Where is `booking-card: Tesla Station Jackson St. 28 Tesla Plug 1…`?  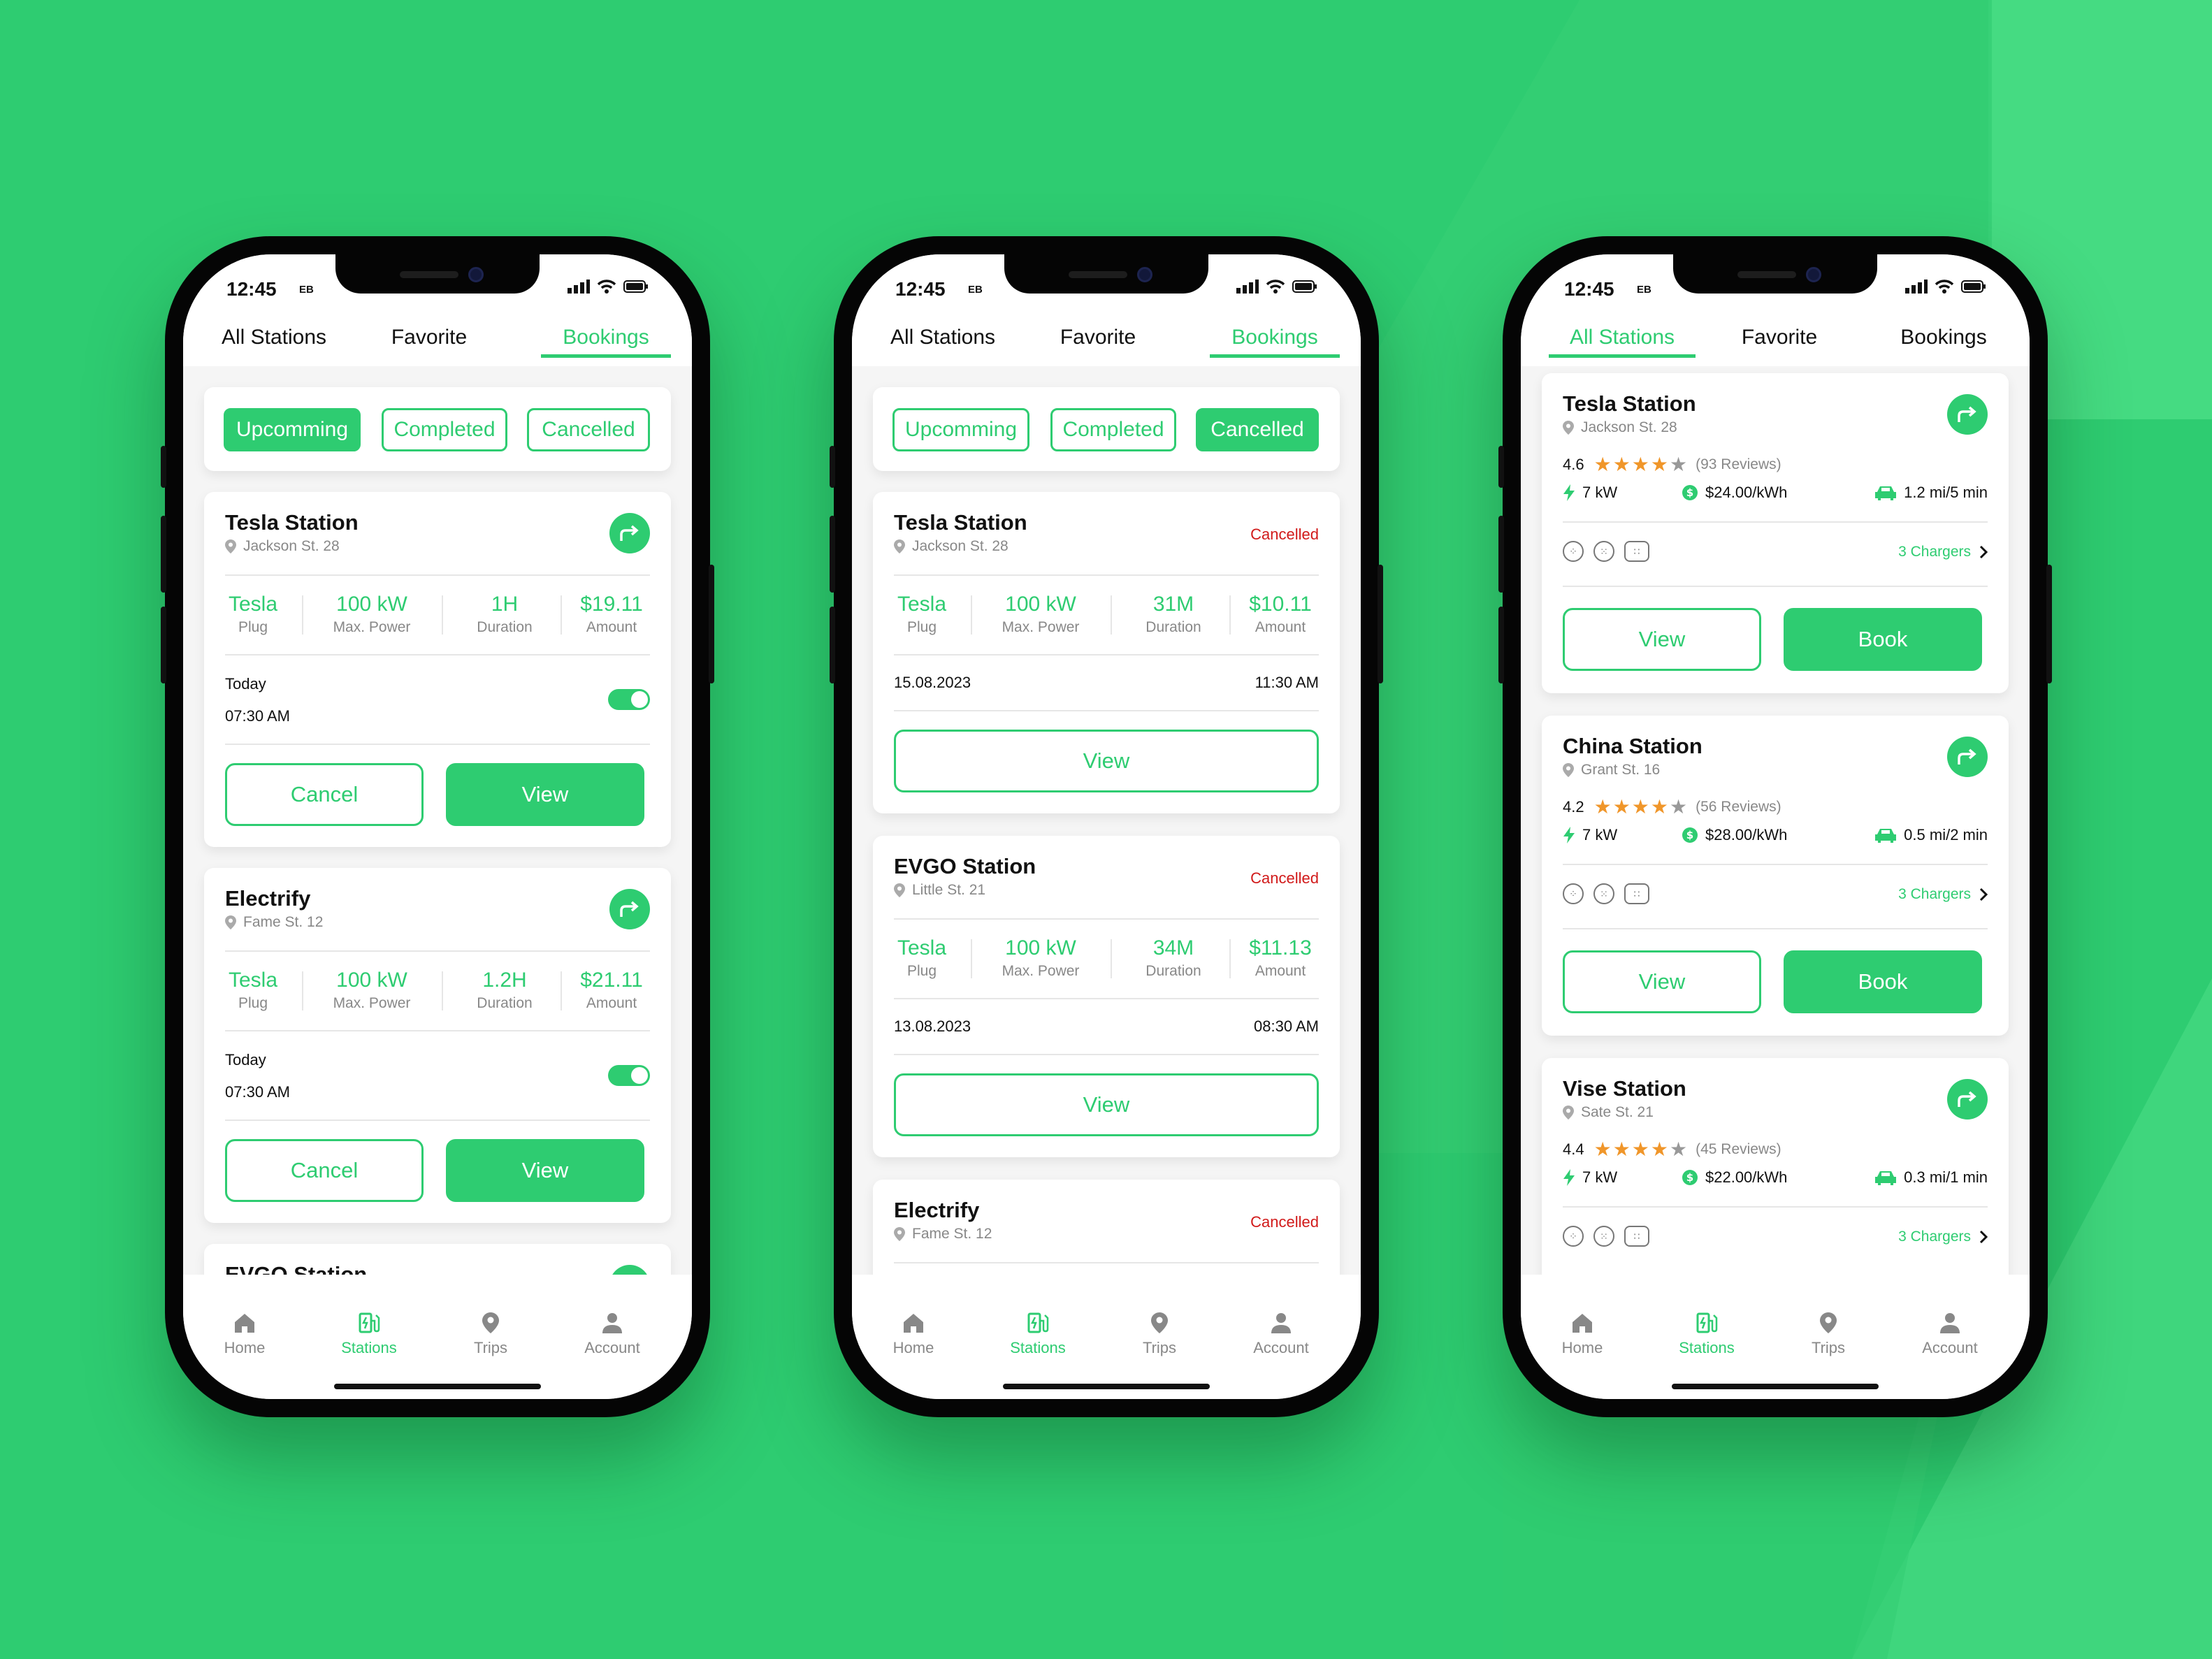 booking-card: Tesla Station Jackson St. 28 Tesla Plug 1… is located at coordinates (437, 669).